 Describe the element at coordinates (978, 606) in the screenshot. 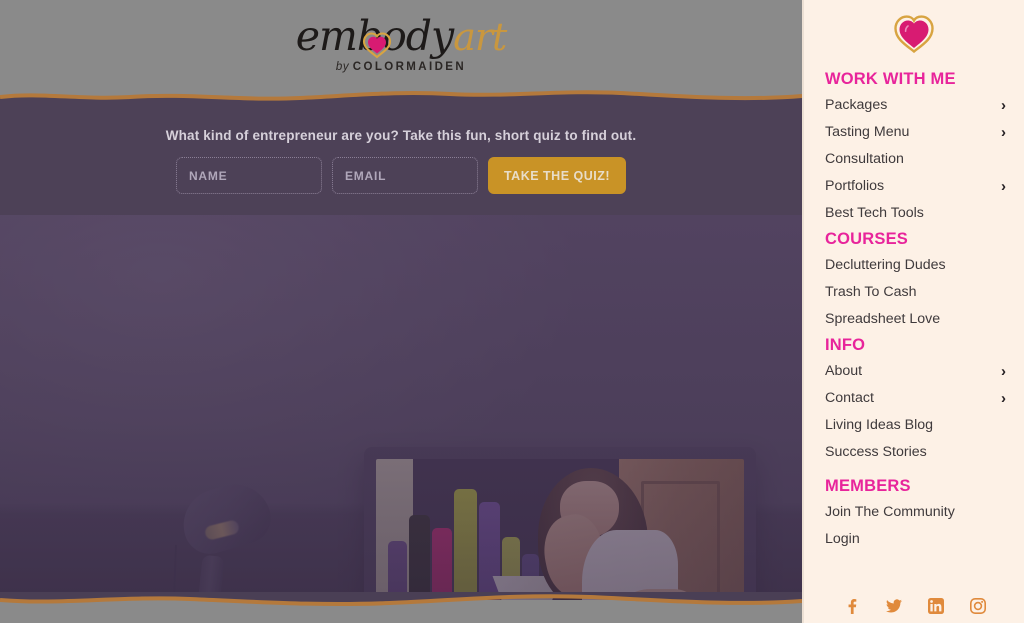

I see `instagram-icon` at that location.